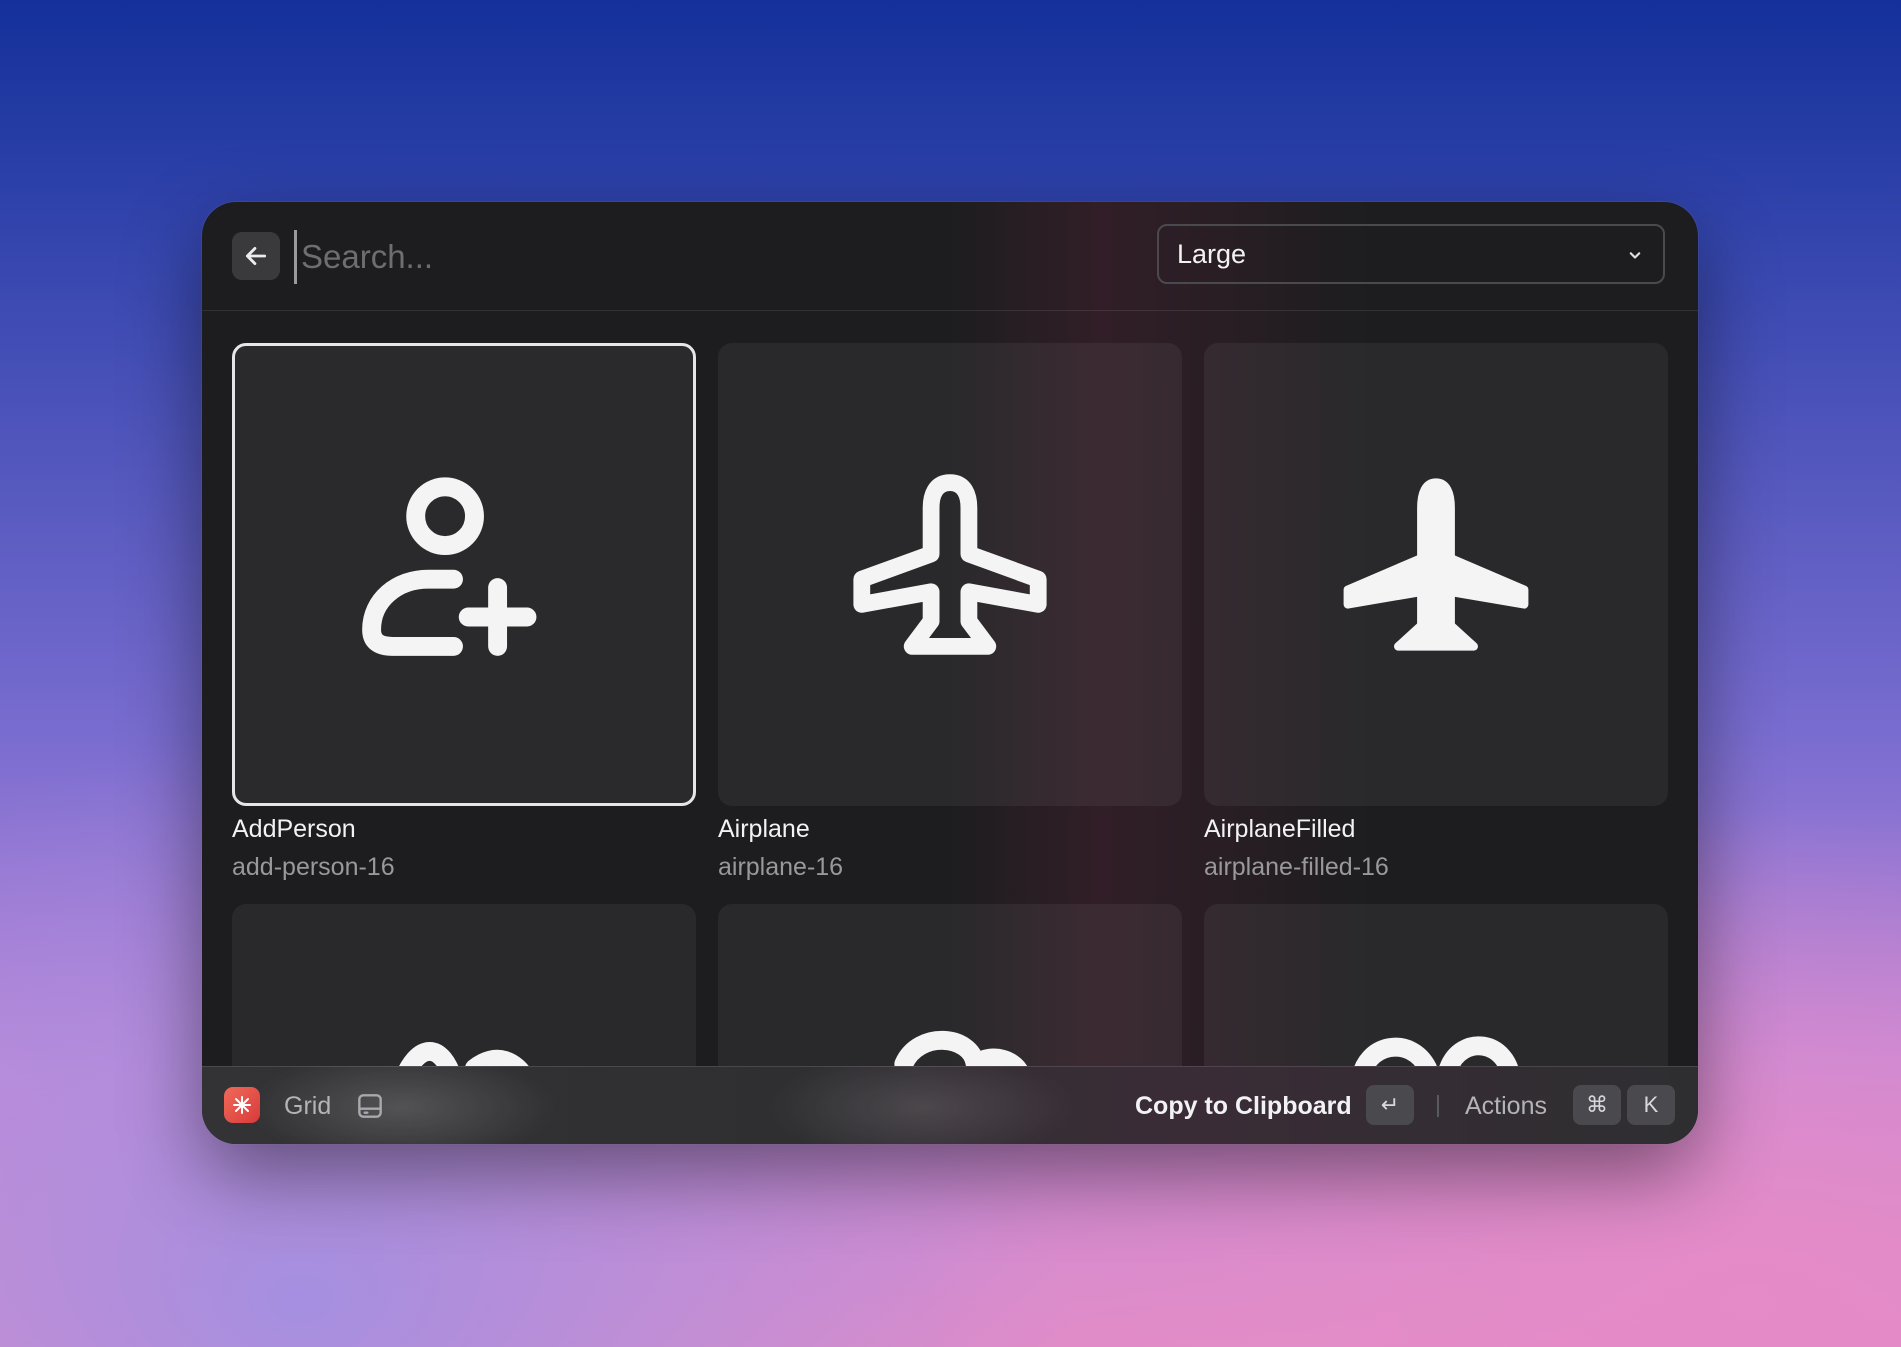  Describe the element at coordinates (308, 1106) in the screenshot. I see `view-mode-label: Grid` at that location.